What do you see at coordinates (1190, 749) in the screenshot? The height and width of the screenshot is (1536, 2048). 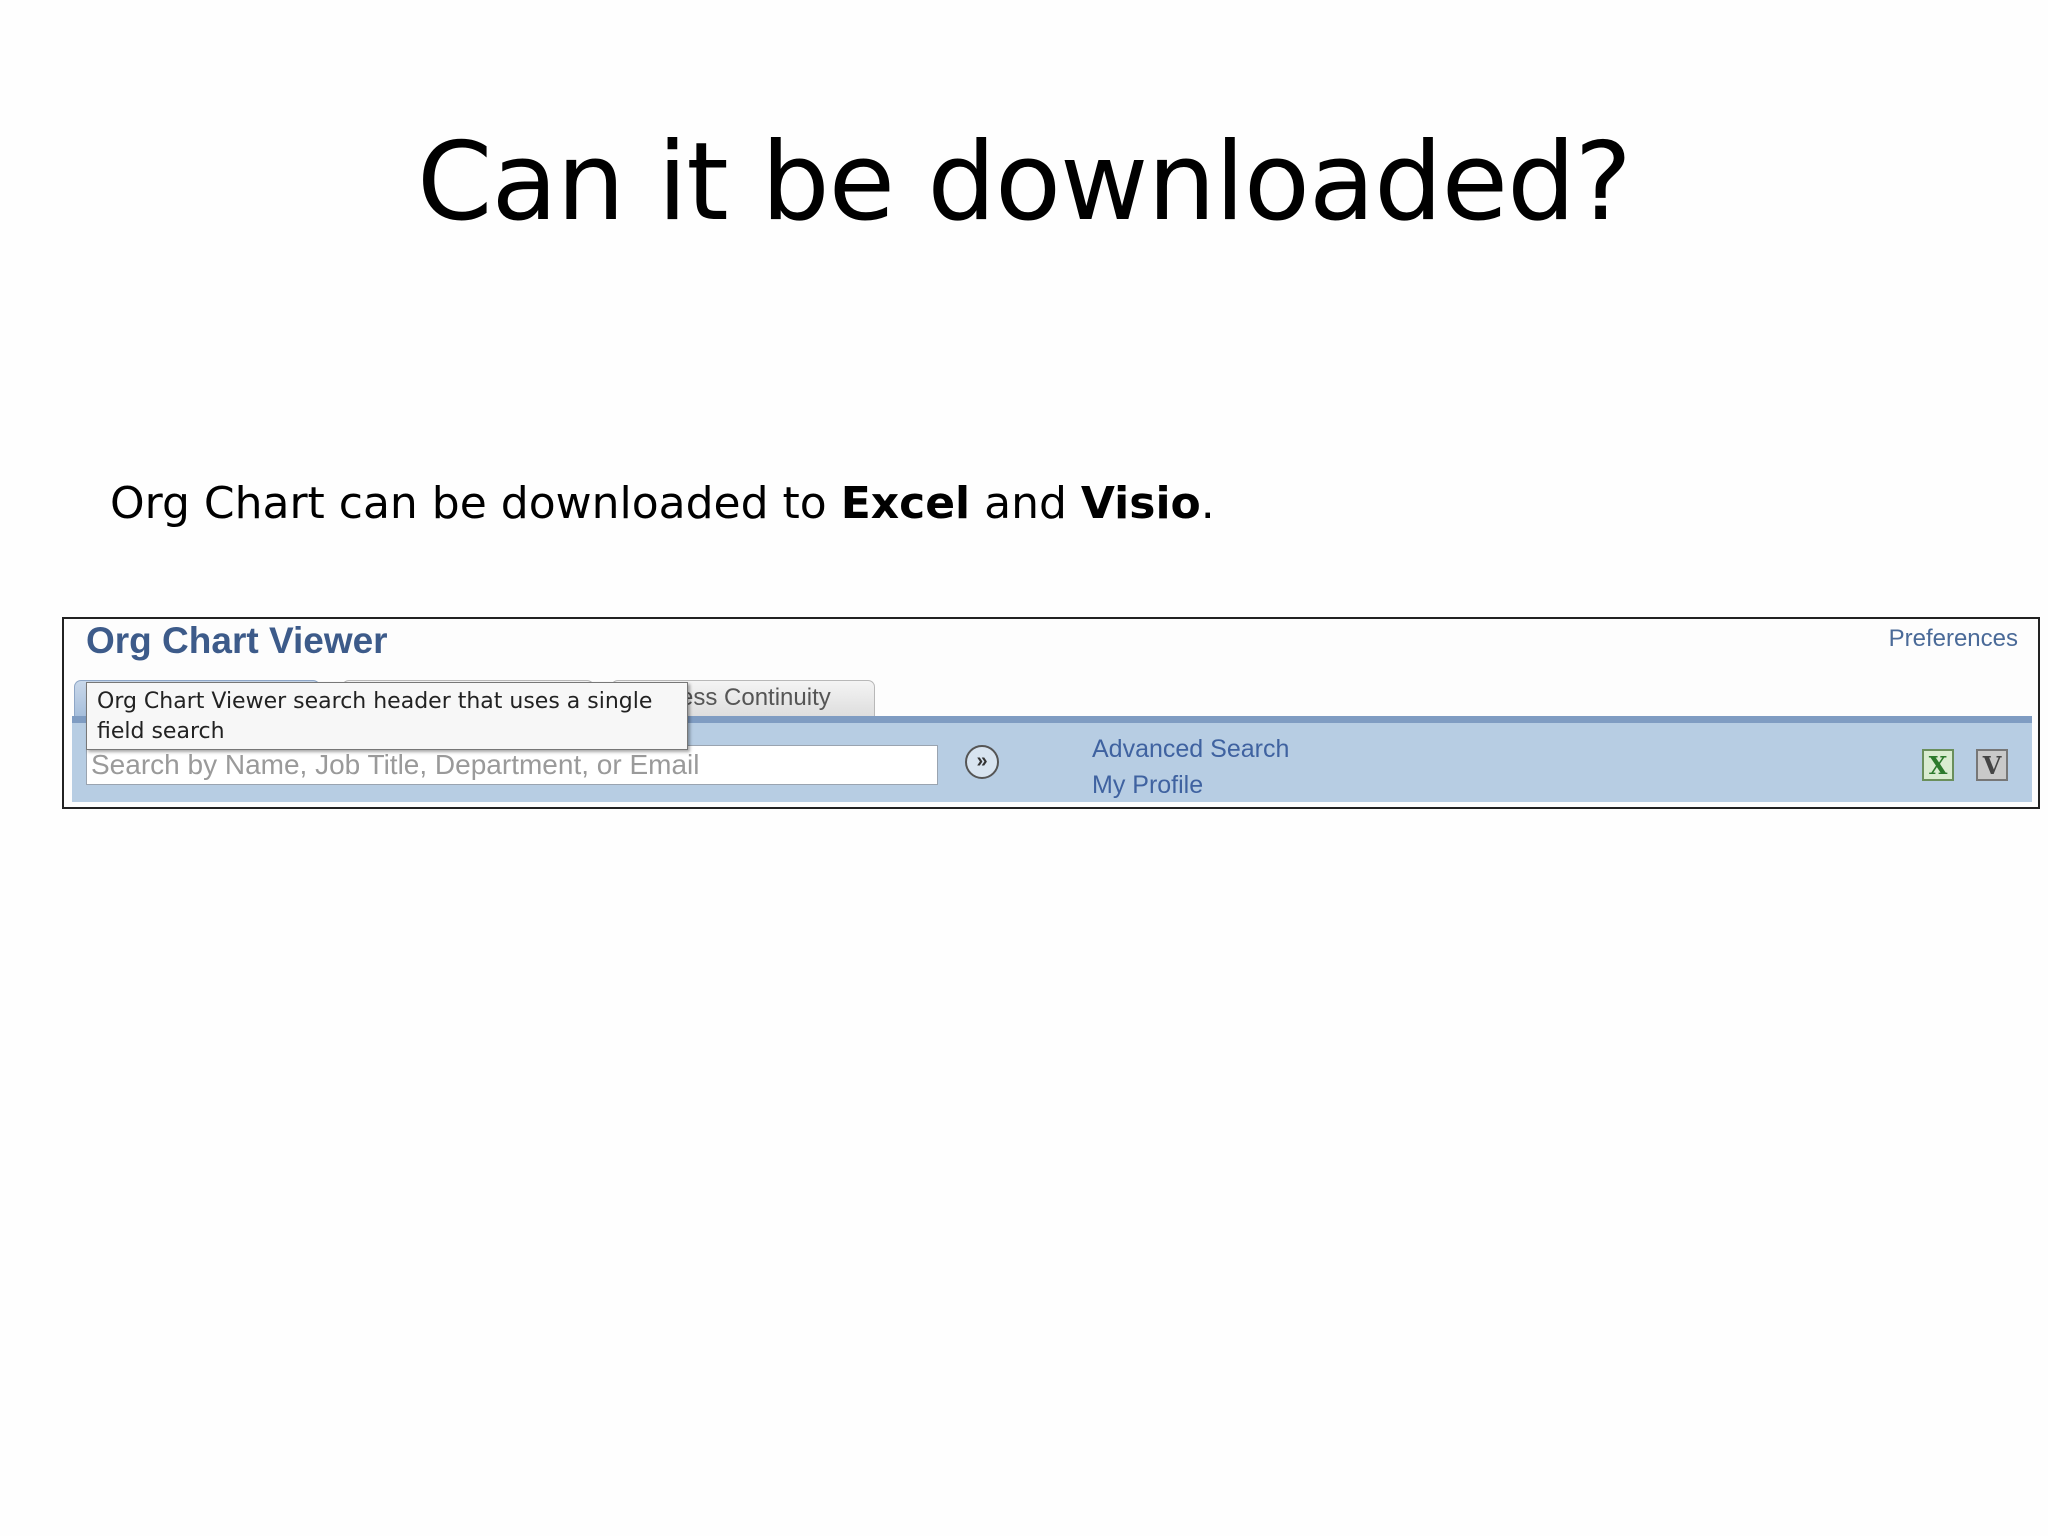 I see `advanced-search-link: Advanced Search` at bounding box center [1190, 749].